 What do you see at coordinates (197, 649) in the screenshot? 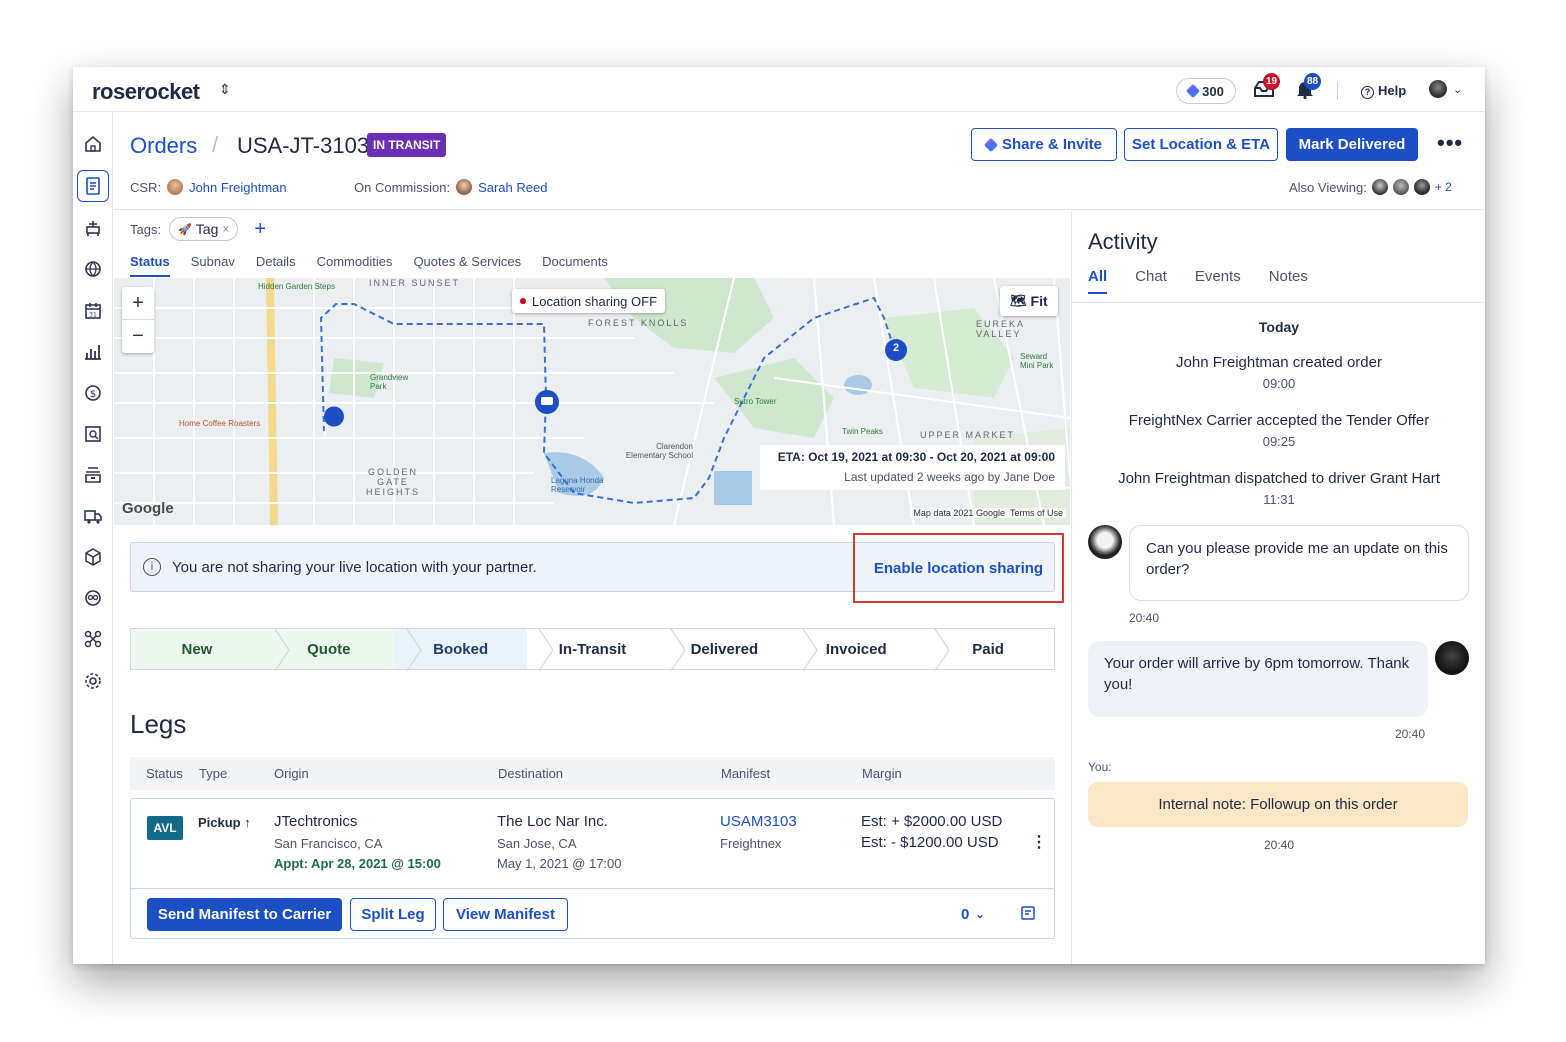
I see `step-new: New` at bounding box center [197, 649].